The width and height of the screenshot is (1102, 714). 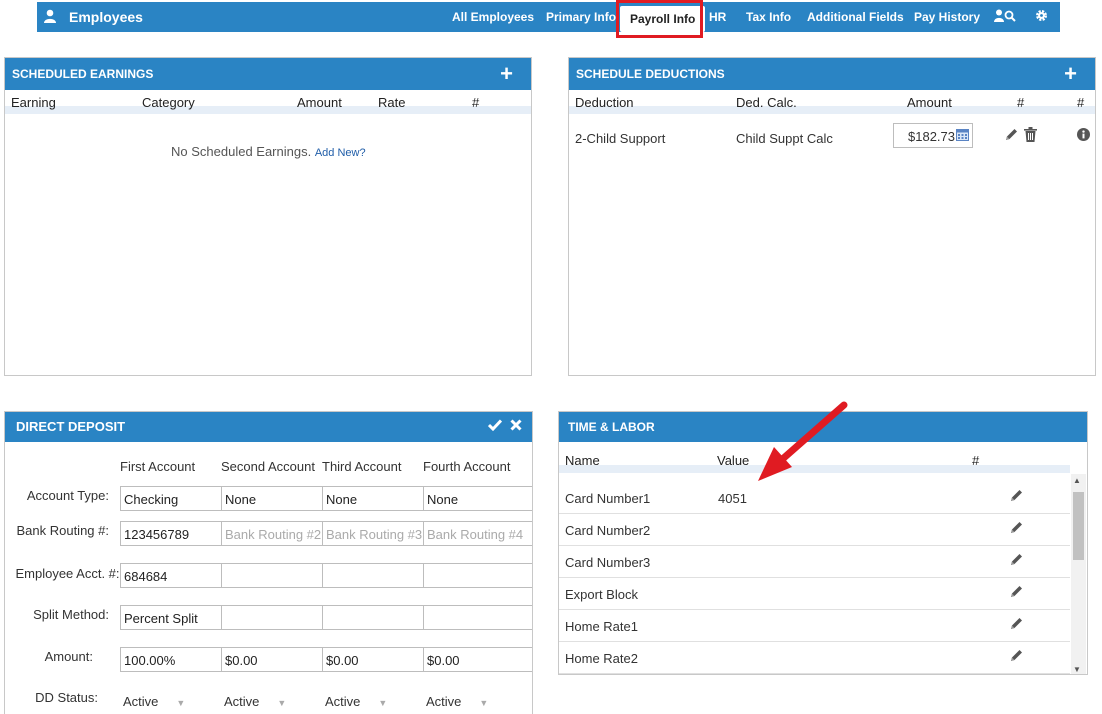 I want to click on info-icon, so click(x=1083, y=136).